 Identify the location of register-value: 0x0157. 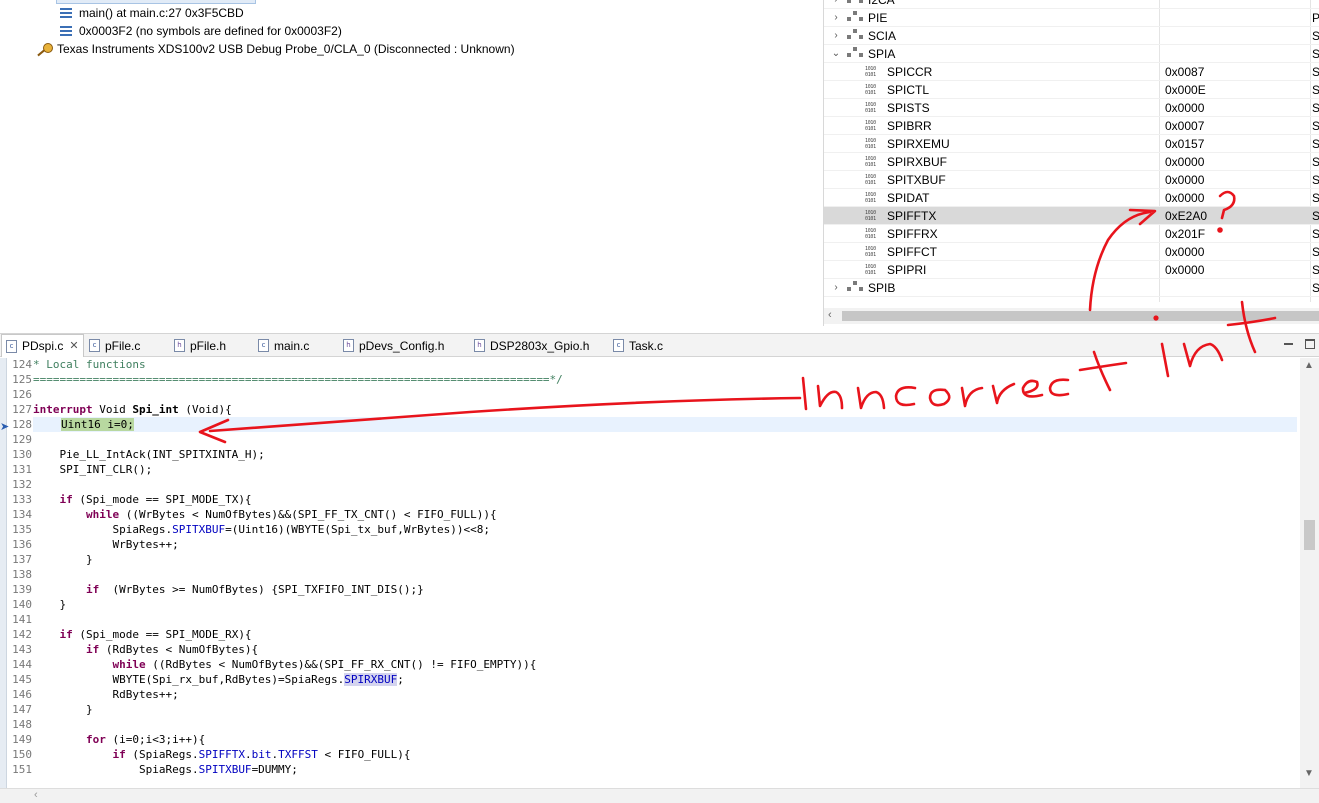
(1184, 144).